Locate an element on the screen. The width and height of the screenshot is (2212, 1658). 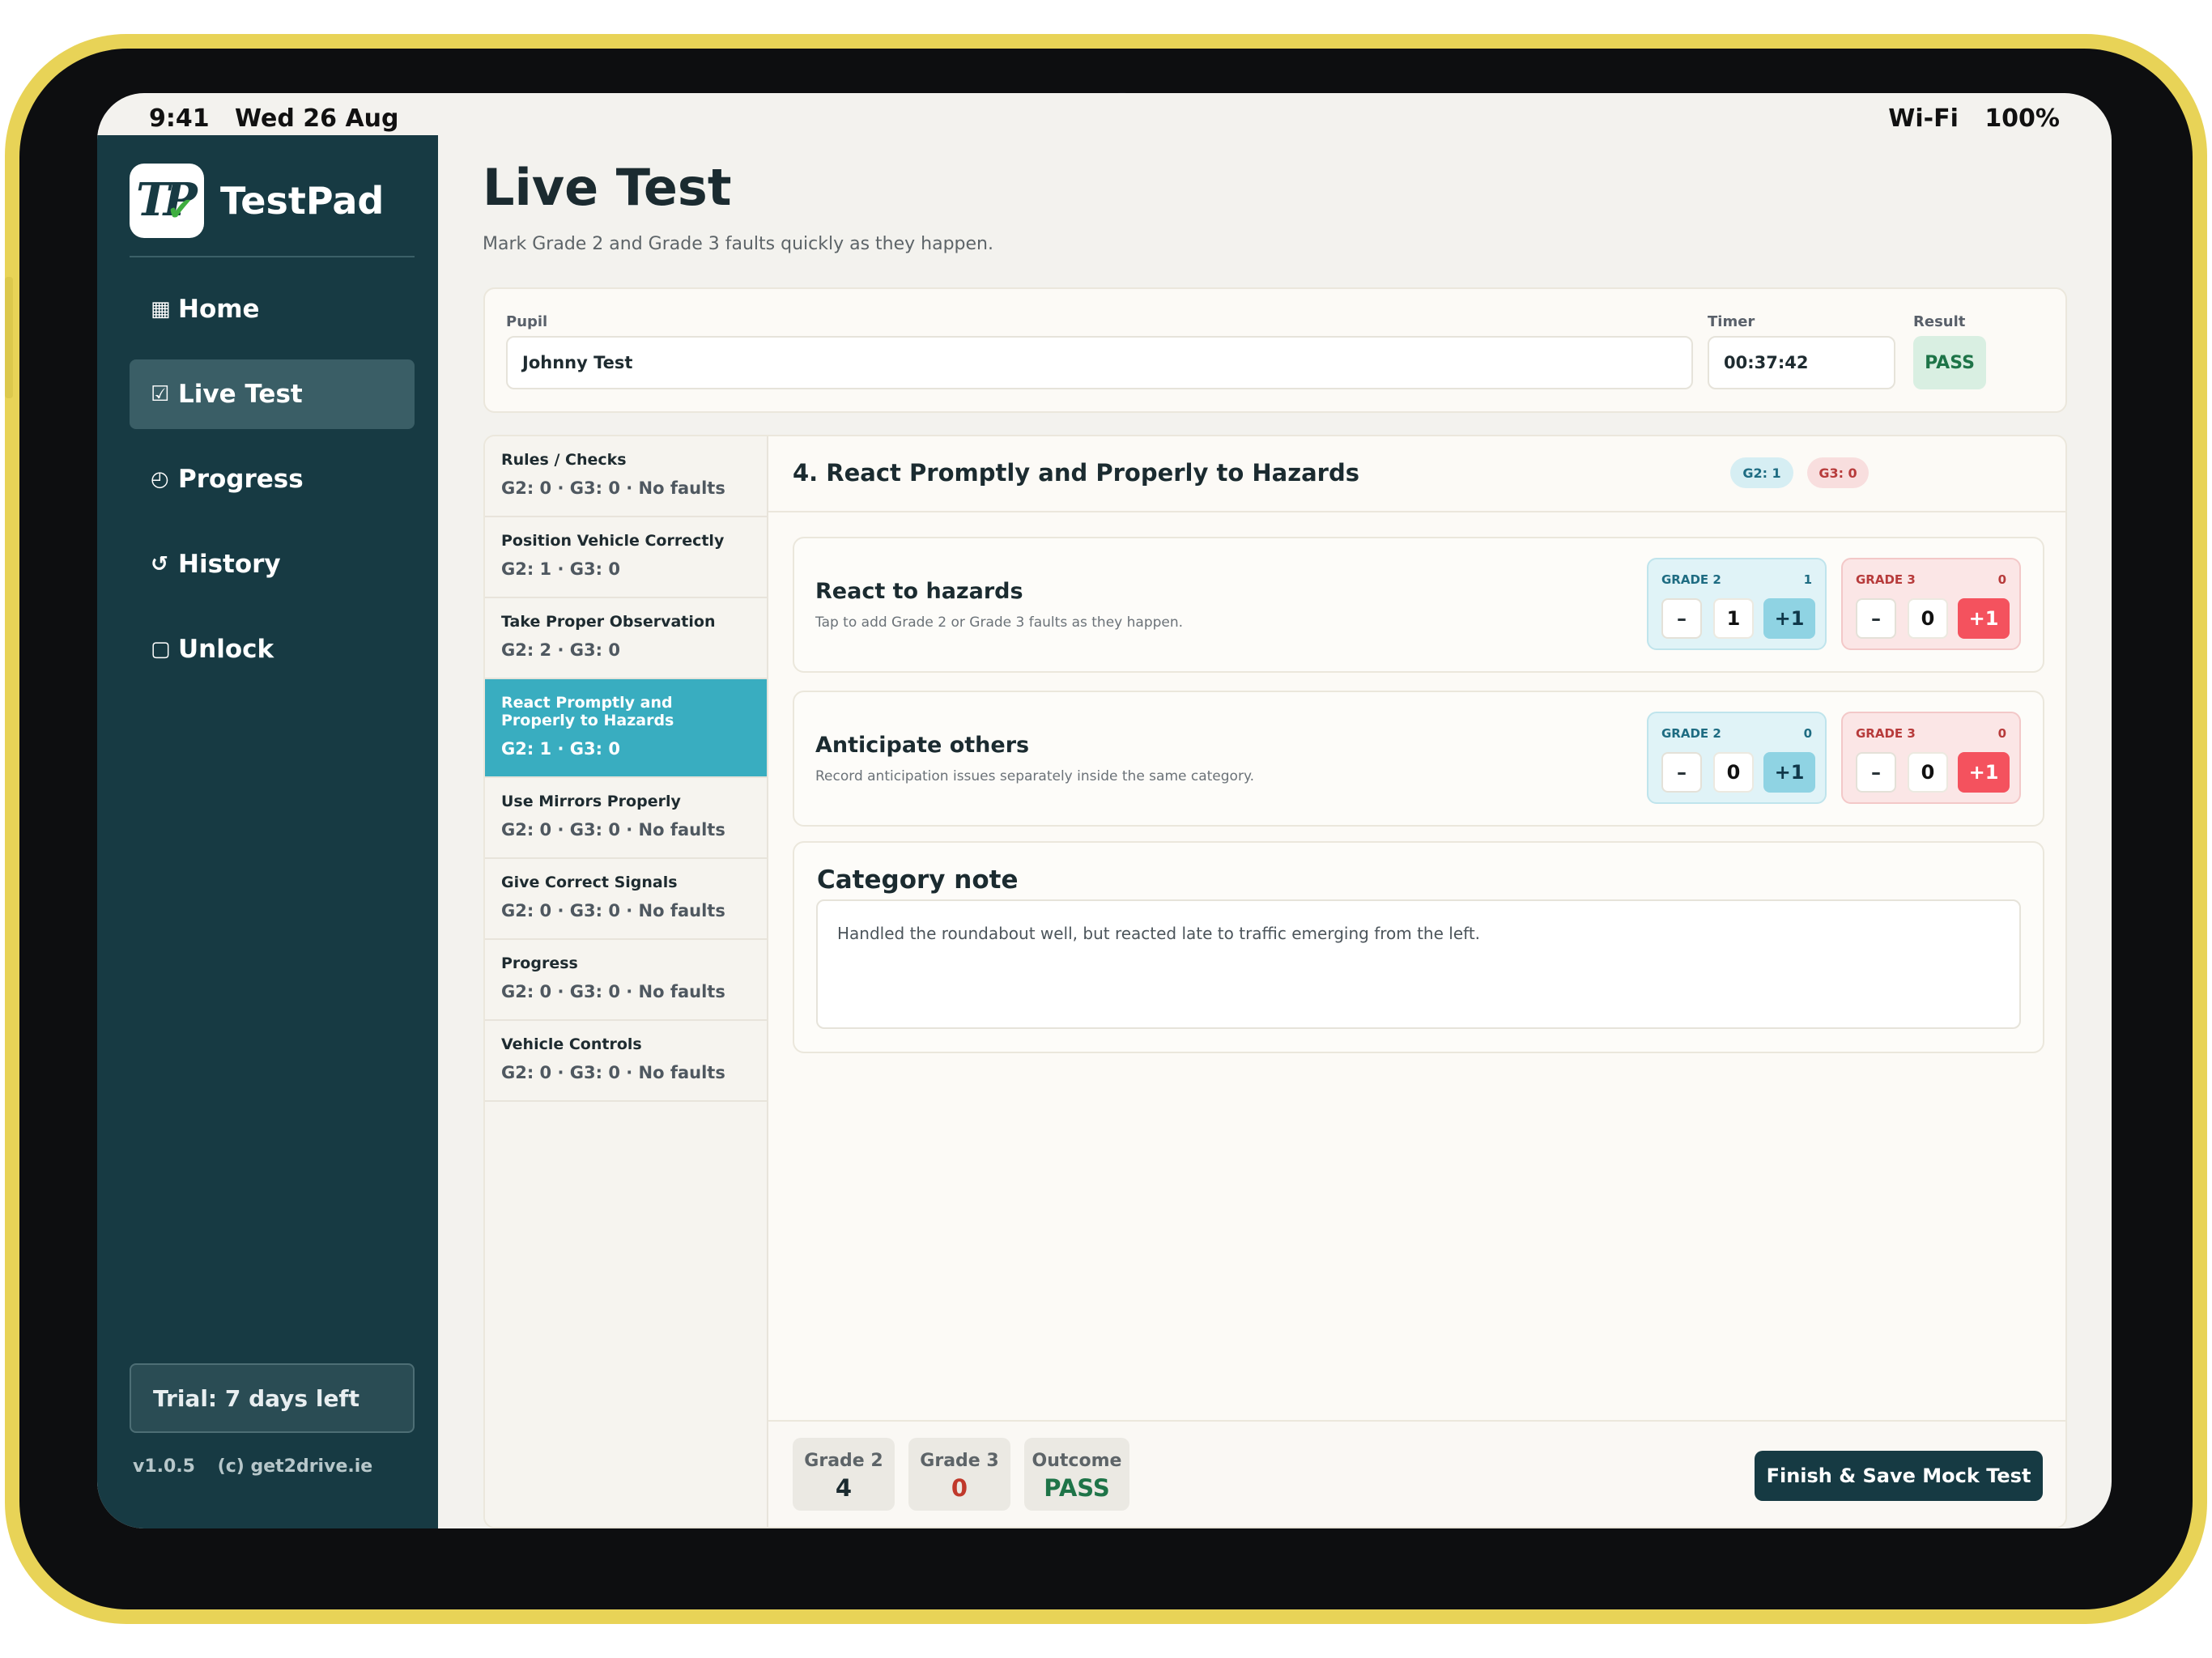
brand: TP ✔ TestPad is located at coordinates (257, 201).